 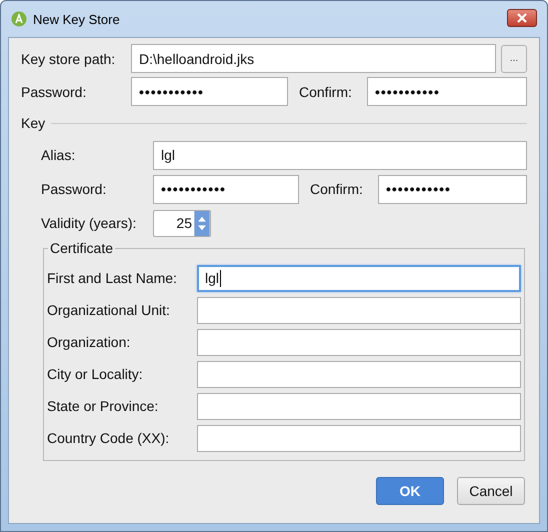 What do you see at coordinates (82, 248) in the screenshot?
I see `group-title: Certificate` at bounding box center [82, 248].